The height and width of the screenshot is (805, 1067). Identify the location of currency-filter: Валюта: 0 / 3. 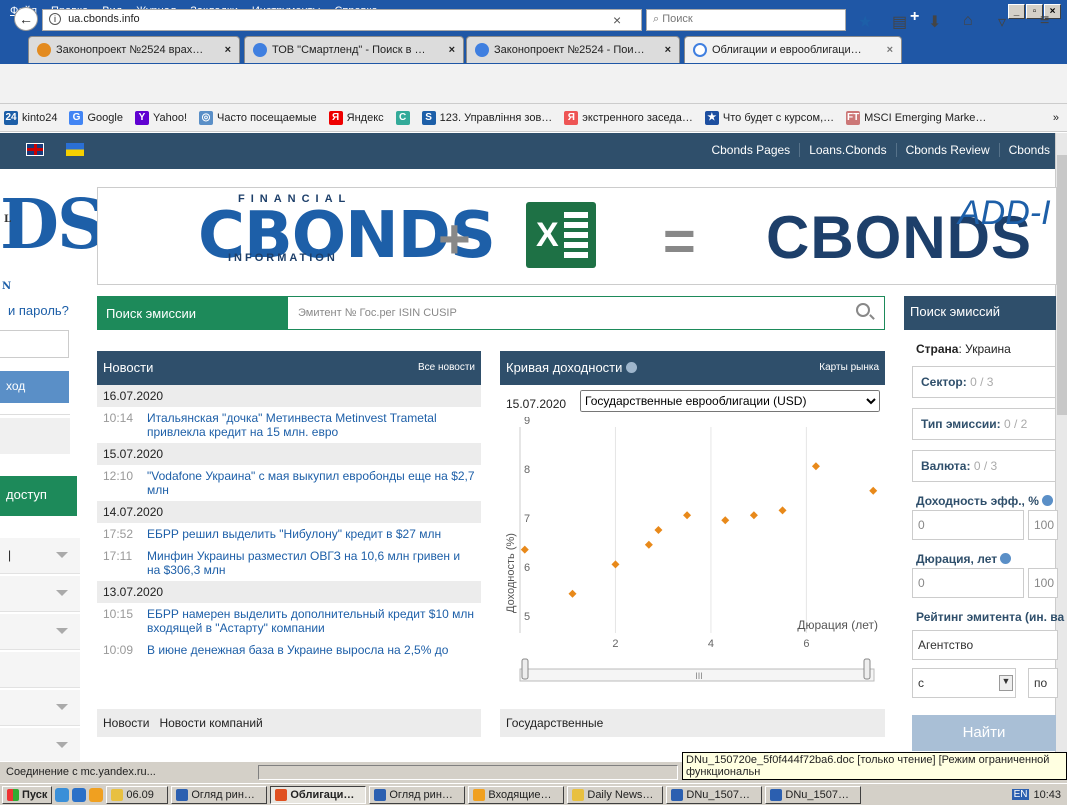
(984, 466).